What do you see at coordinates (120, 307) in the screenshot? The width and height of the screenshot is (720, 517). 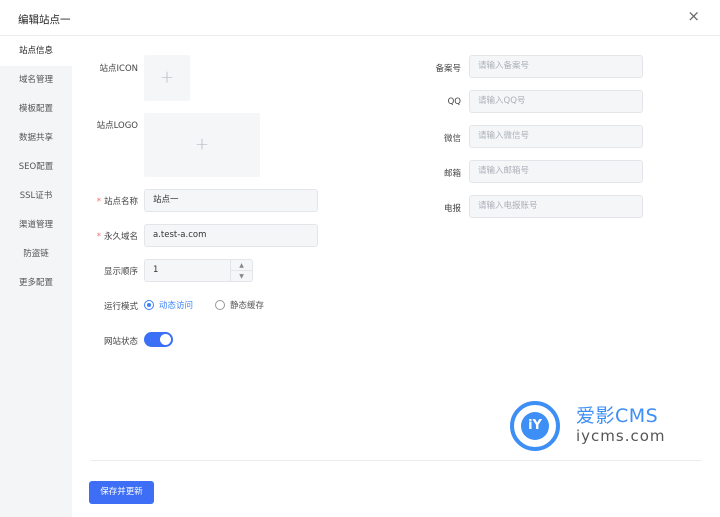 I see `mode-label: 运行模式` at bounding box center [120, 307].